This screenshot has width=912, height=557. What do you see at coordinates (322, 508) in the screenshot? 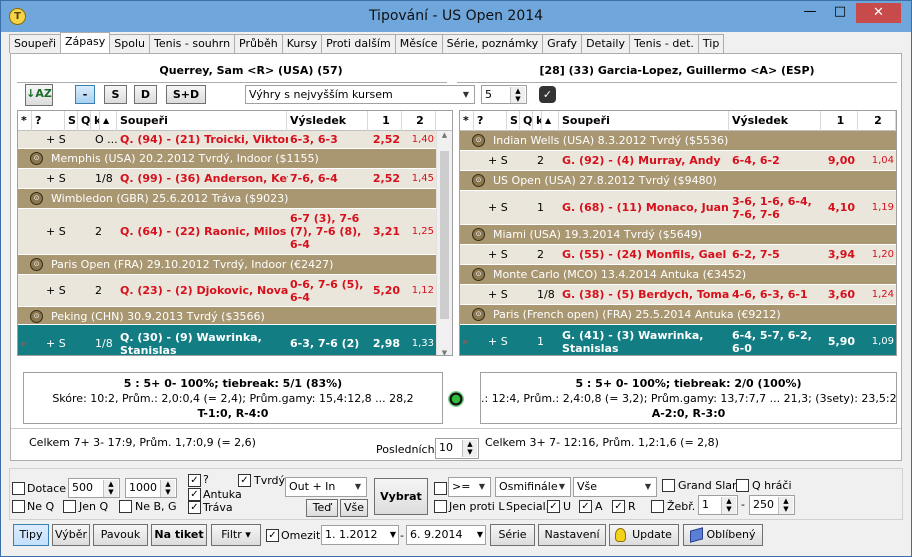
I see `ted-button: Teď` at bounding box center [322, 508].